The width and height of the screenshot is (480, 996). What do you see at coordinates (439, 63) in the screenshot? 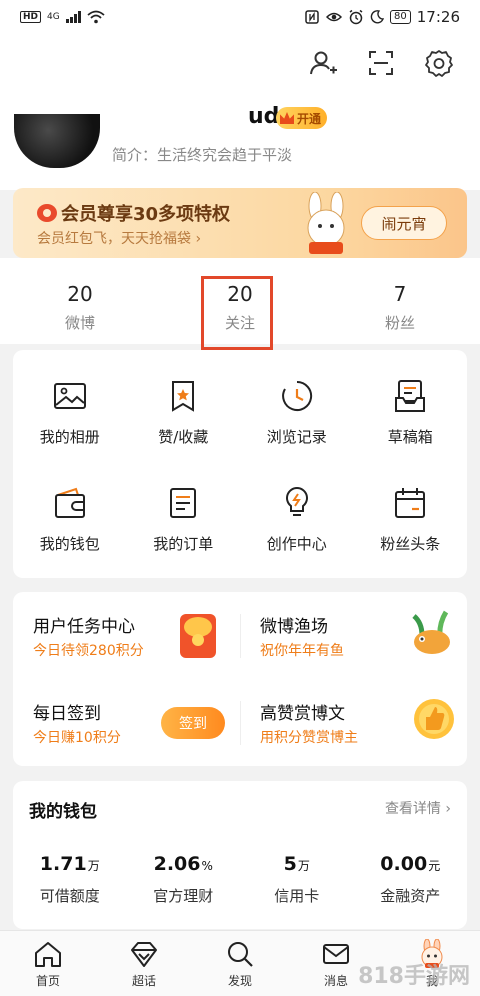
I see `gear-icon` at bounding box center [439, 63].